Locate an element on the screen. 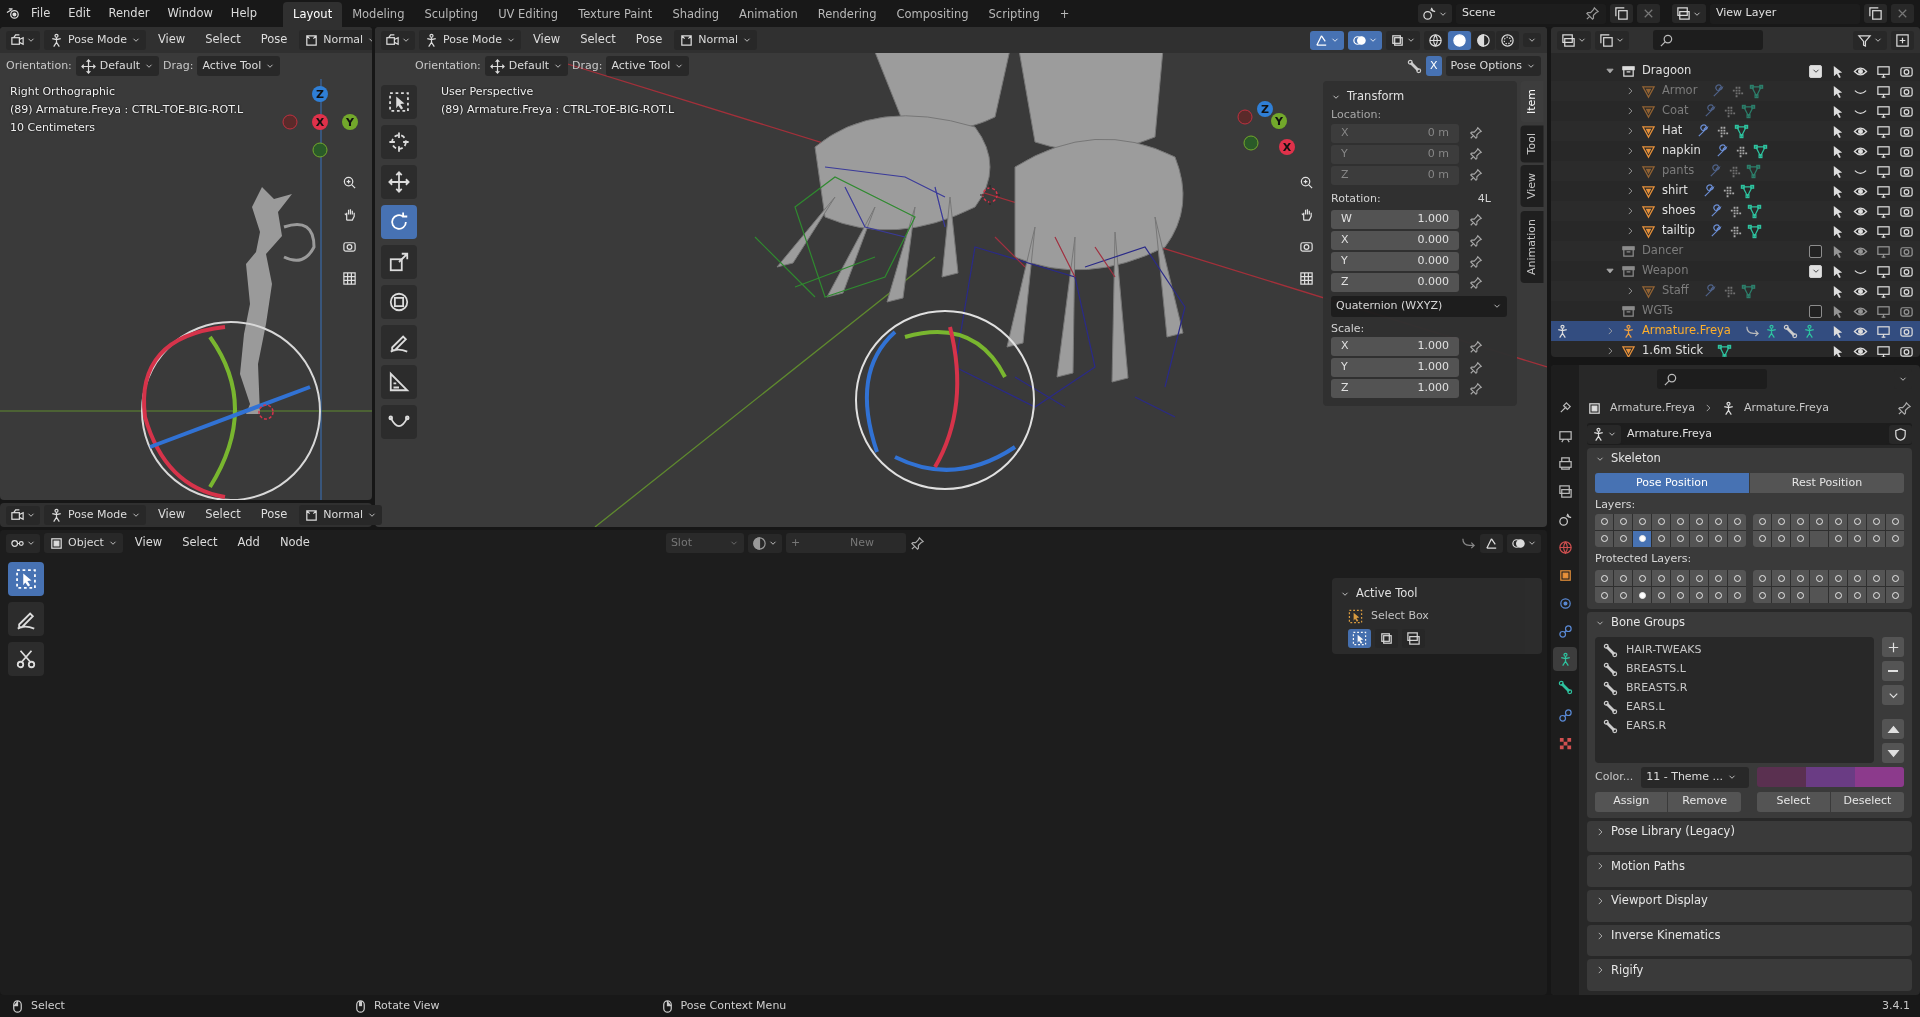  outliner-row: WGTs is located at coordinates (1735, 311).